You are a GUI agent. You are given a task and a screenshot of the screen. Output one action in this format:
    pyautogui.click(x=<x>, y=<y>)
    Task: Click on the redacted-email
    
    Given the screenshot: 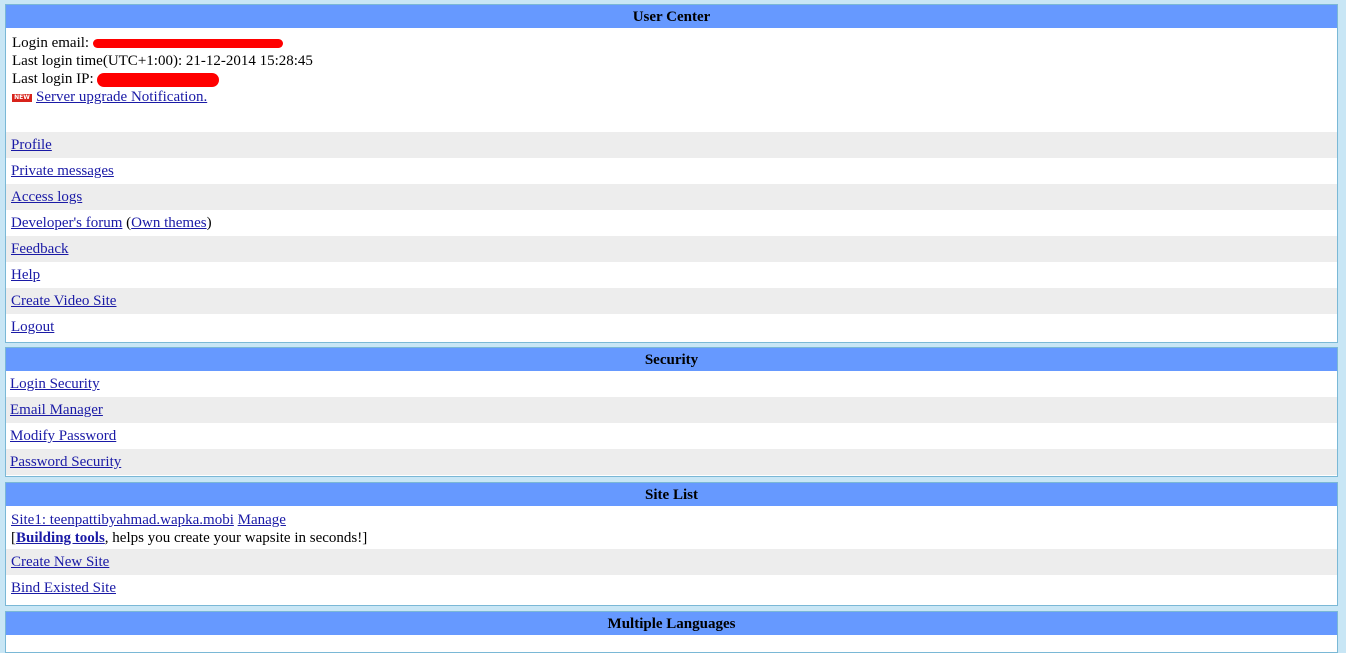 What is the action you would take?
    pyautogui.click(x=187, y=44)
    